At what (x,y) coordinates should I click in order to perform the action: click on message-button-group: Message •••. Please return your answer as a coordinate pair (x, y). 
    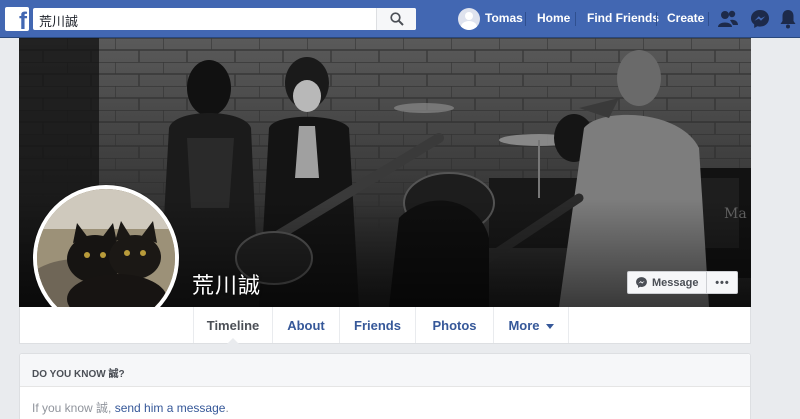
    Looking at the image, I should click on (683, 282).